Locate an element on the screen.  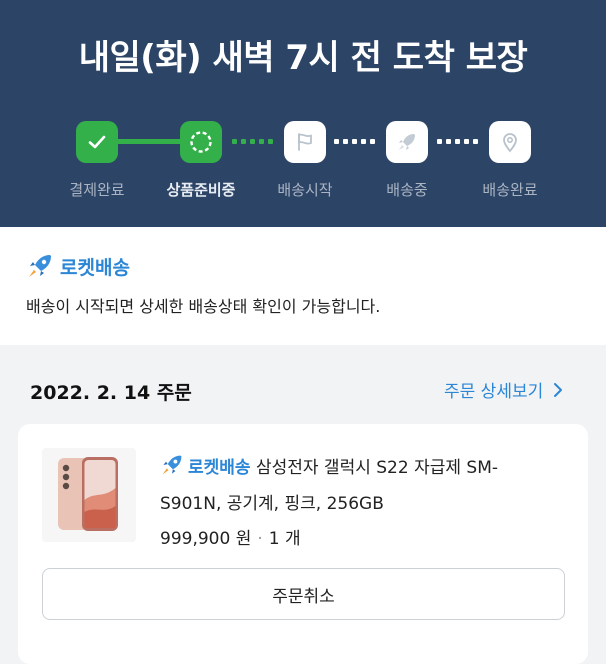
delivery-guarantee-title: 내일(화) 새벽 7시 전 도착 보장 is located at coordinates (303, 58).